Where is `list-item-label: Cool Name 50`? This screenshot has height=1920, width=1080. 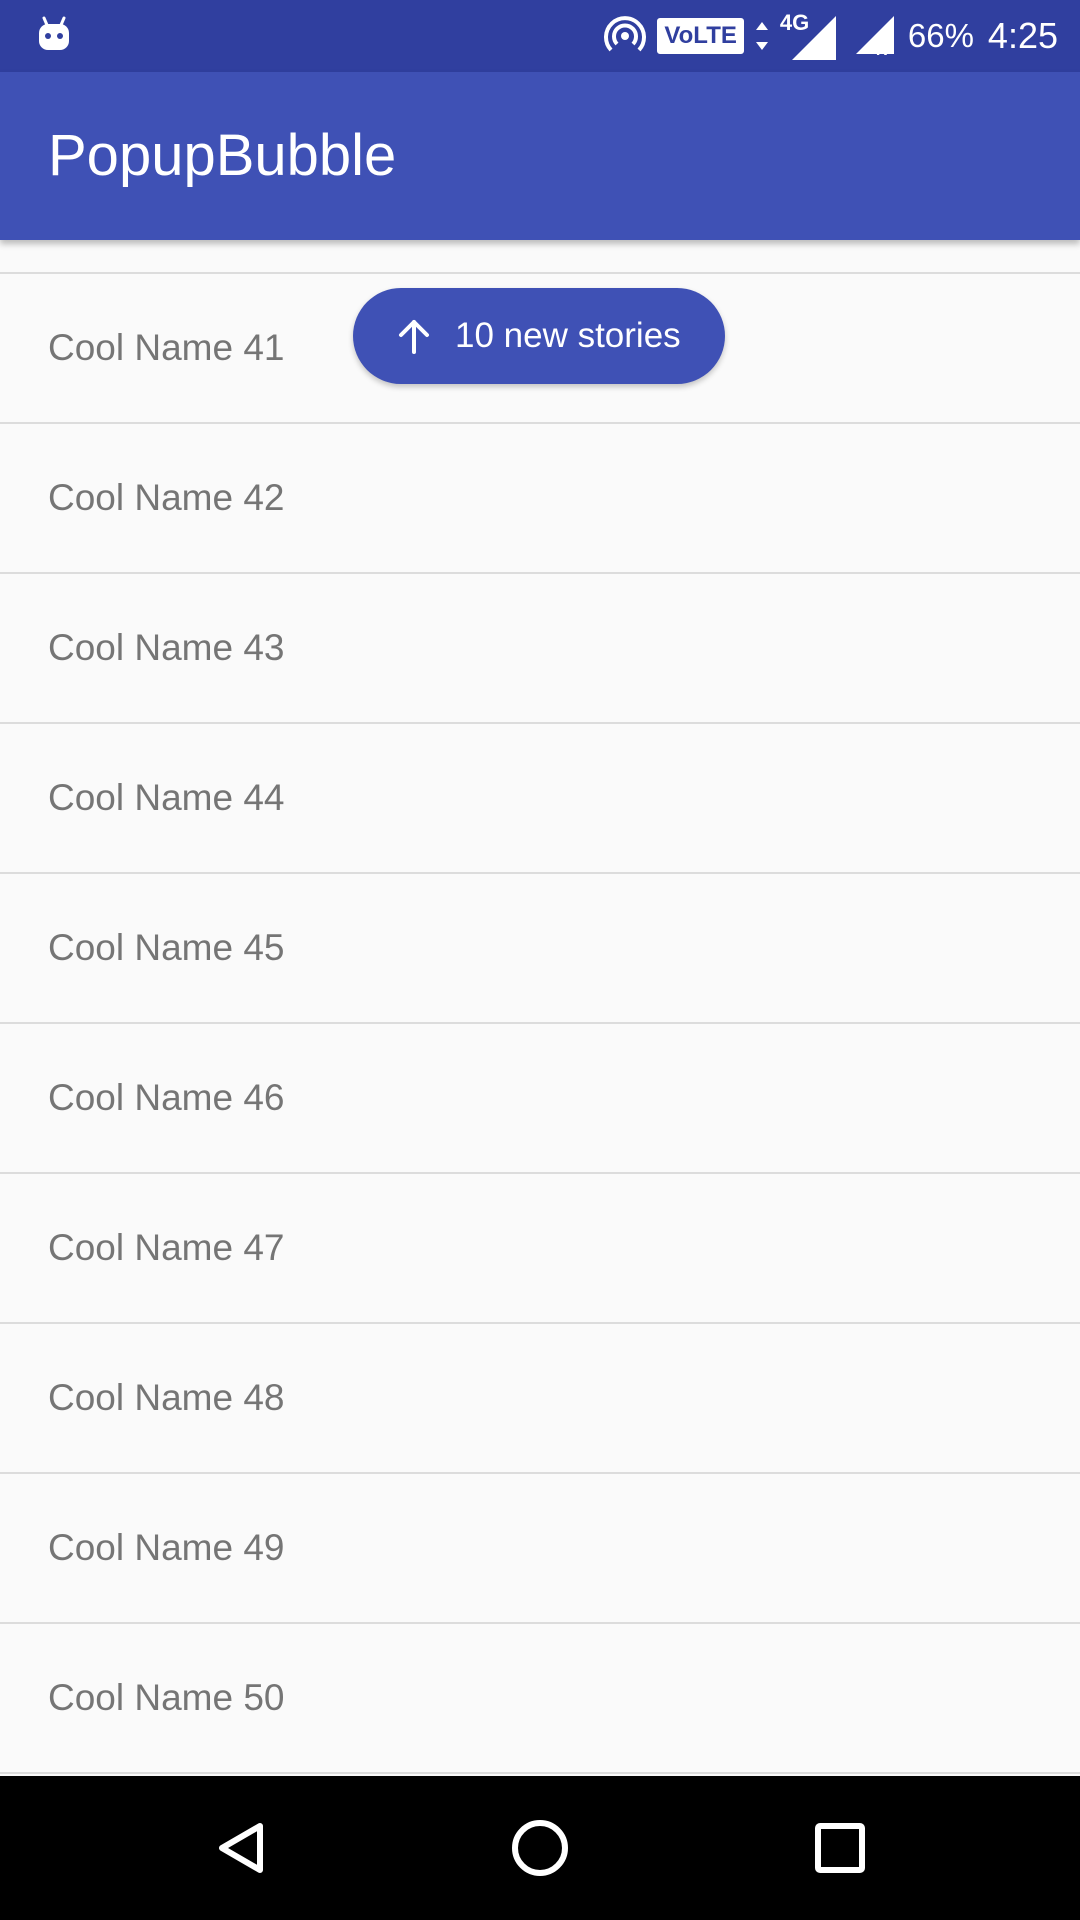
list-item-label: Cool Name 50 is located at coordinates (166, 1697).